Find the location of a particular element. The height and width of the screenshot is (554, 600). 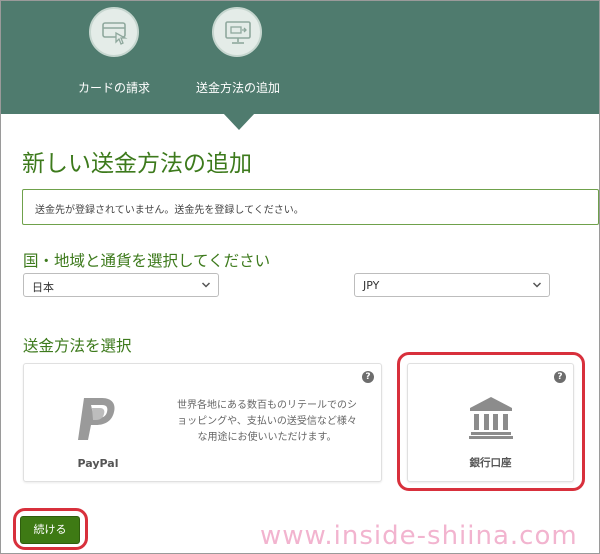

country-select: 日本 is located at coordinates (121, 285).